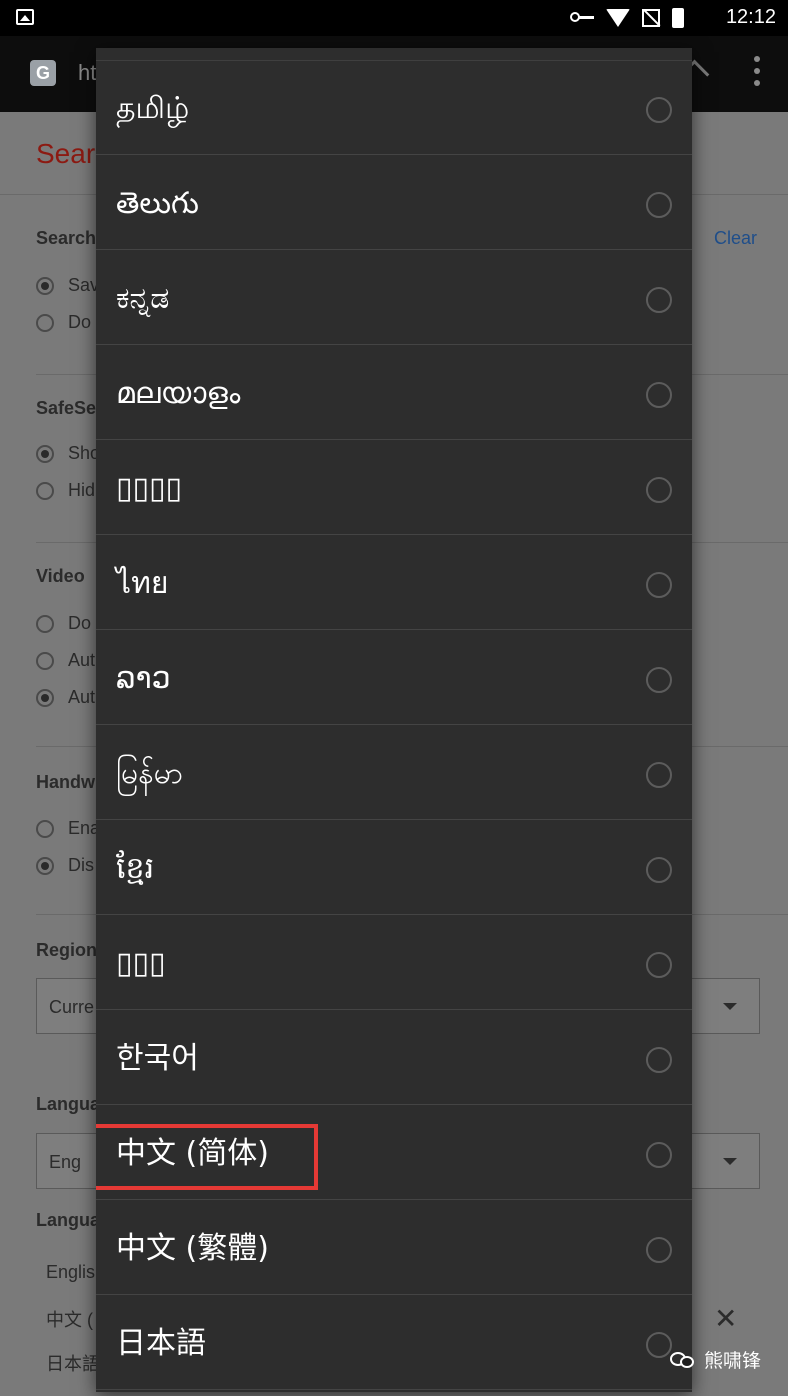  I want to click on language-option-chinese-traditional: 中文 (繁體), so click(394, 1248).